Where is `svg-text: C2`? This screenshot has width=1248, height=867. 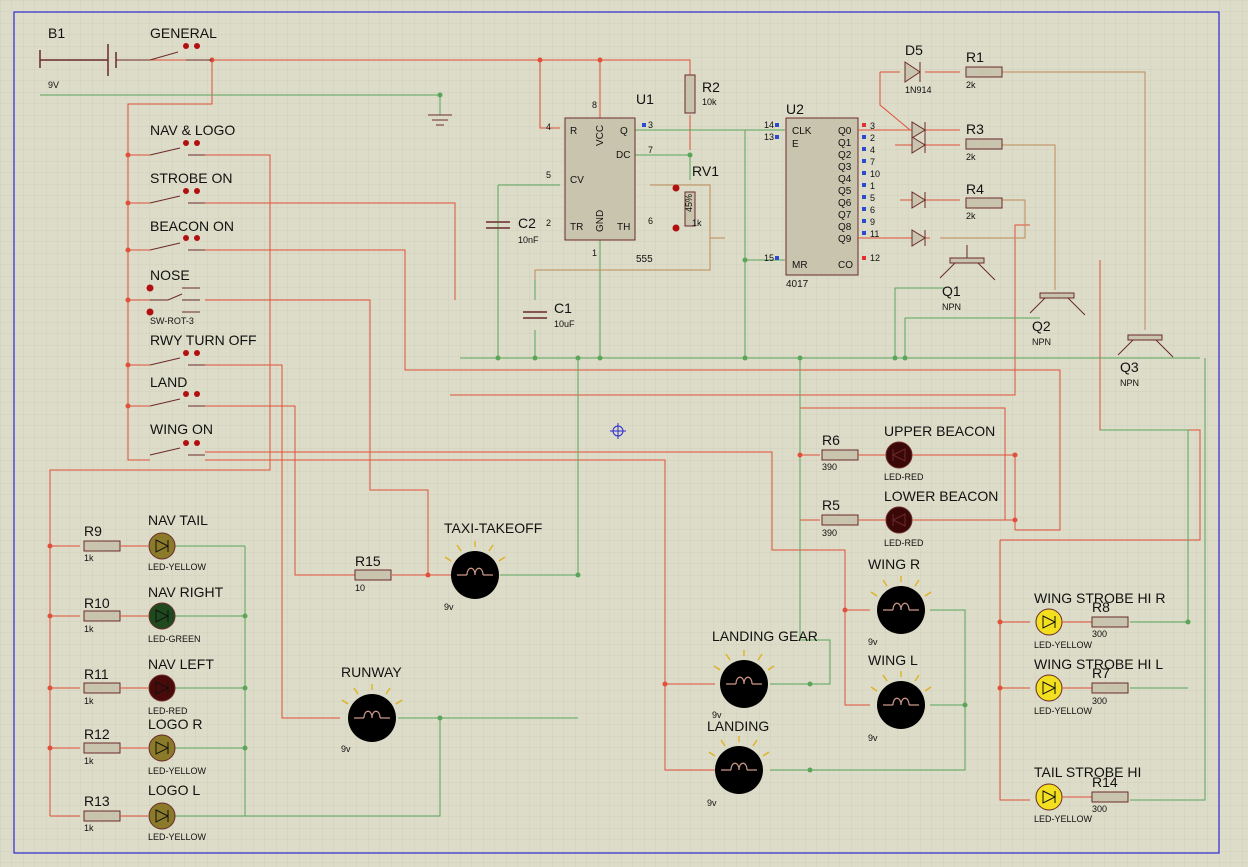
svg-text: C2 is located at coordinates (527, 223).